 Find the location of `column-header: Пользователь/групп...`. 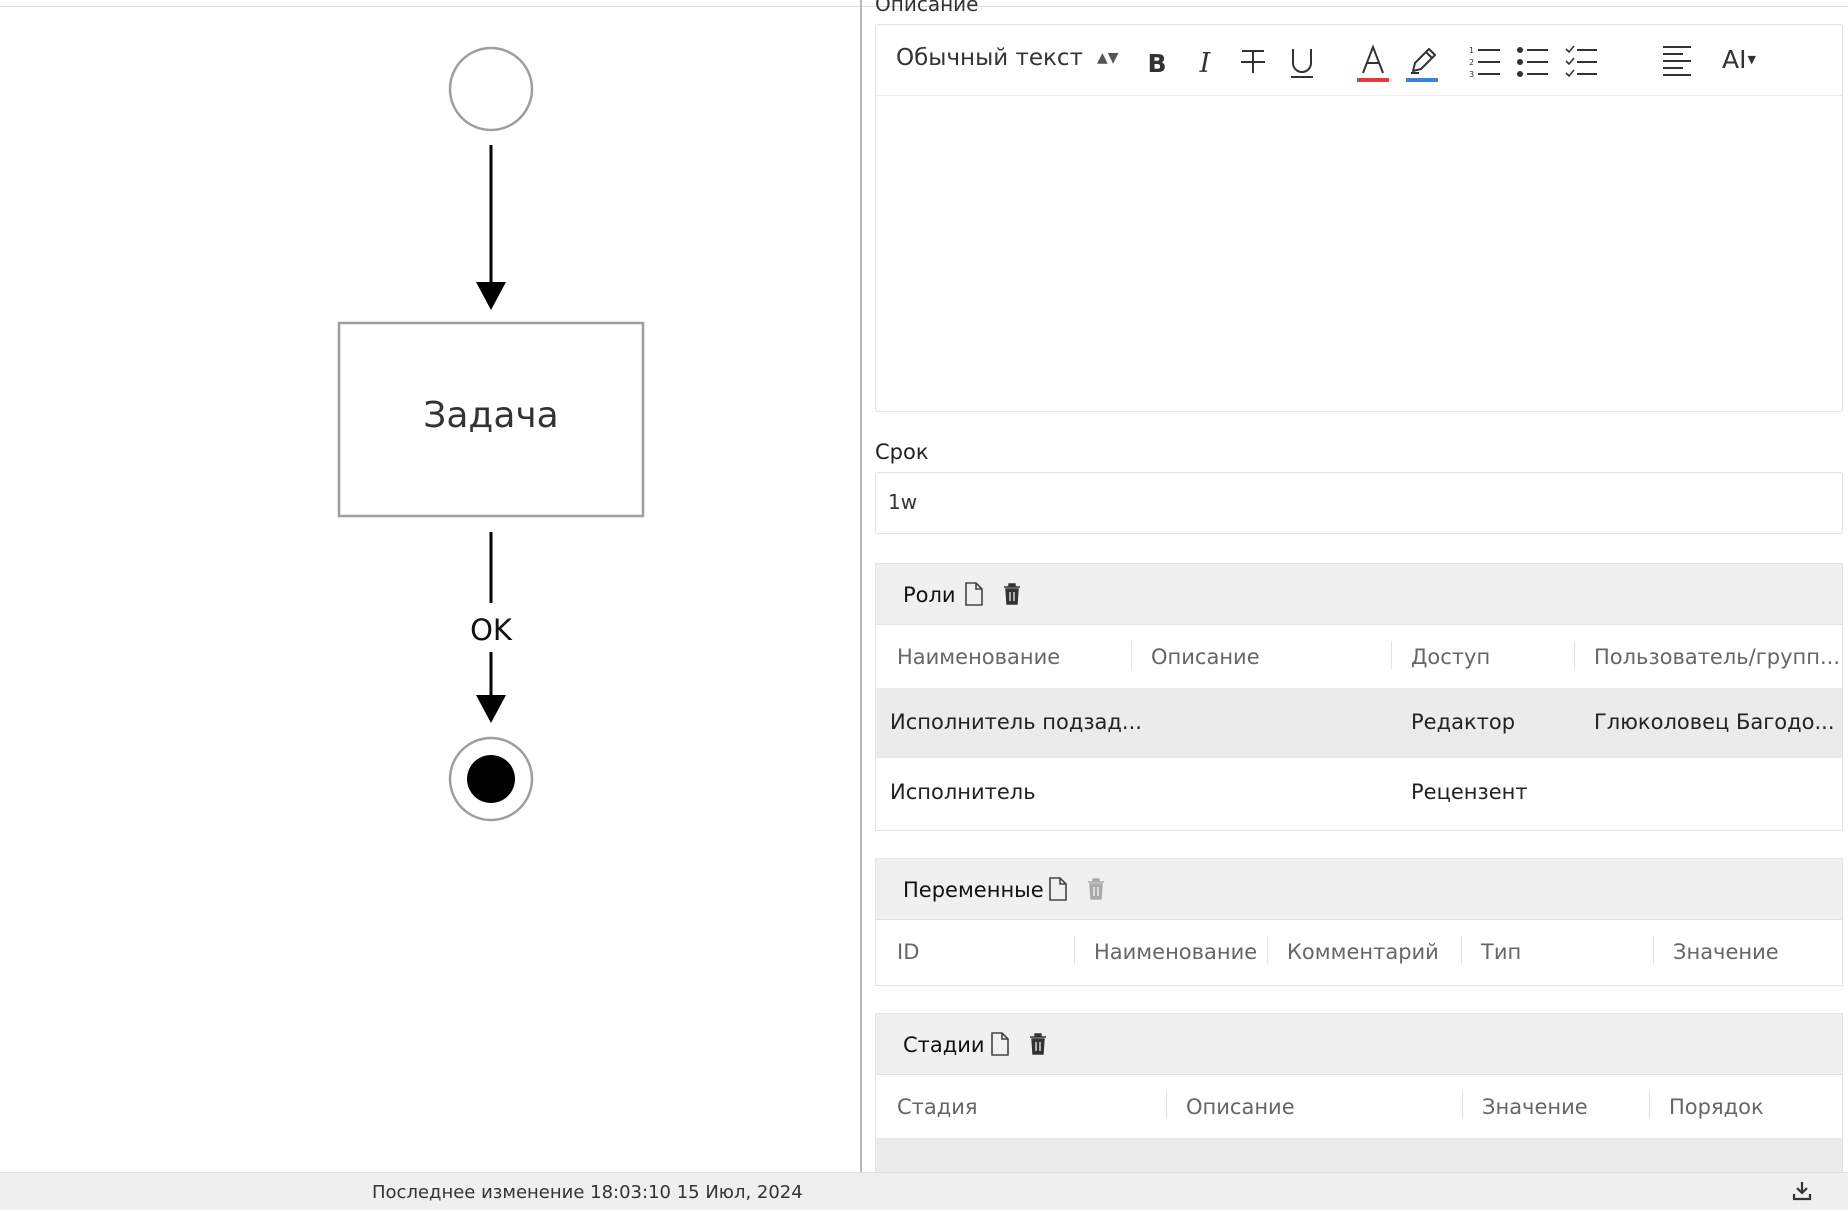

column-header: Пользователь/групп... is located at coordinates (1717, 657).